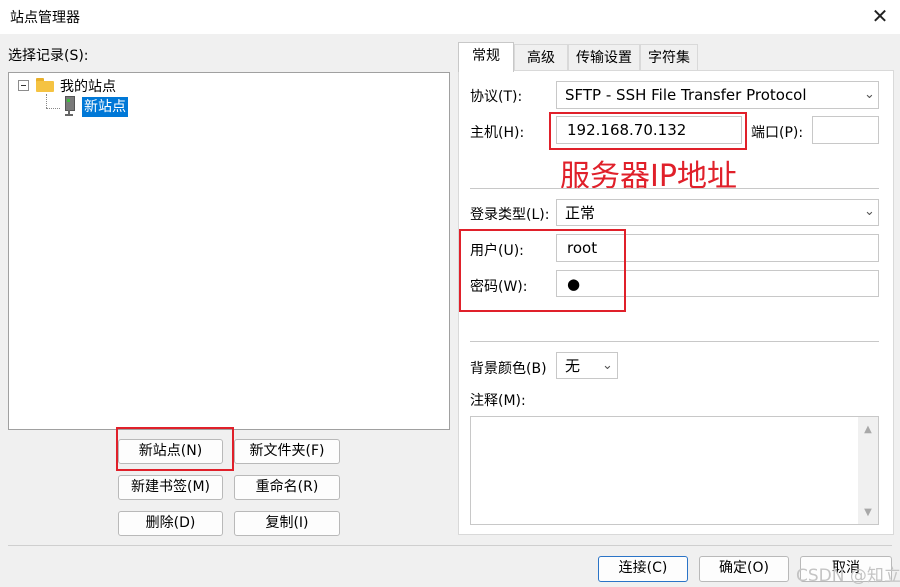 This screenshot has height=587, width=900. Describe the element at coordinates (170, 487) in the screenshot. I see `new-bookmark-button: 新建书签(M)` at that location.